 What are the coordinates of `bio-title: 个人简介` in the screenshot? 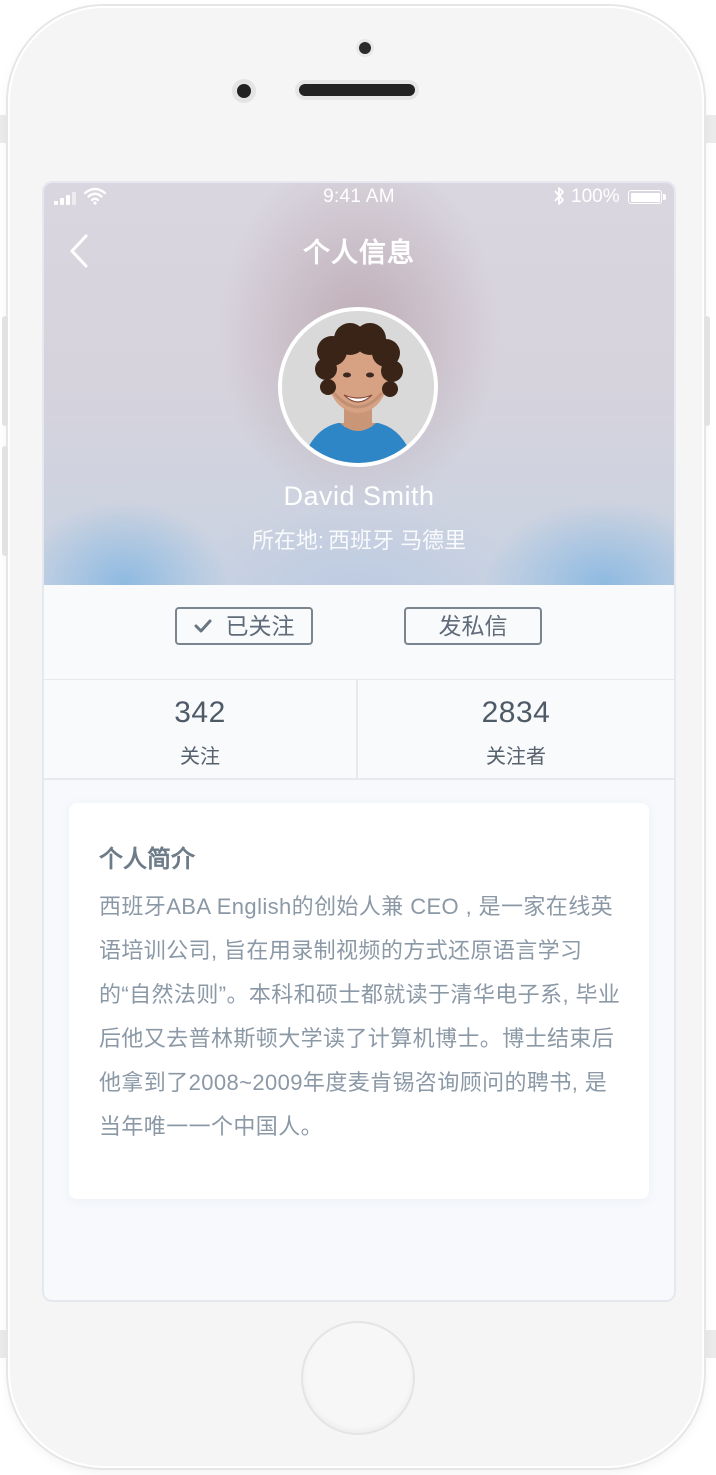 It's located at (147, 859).